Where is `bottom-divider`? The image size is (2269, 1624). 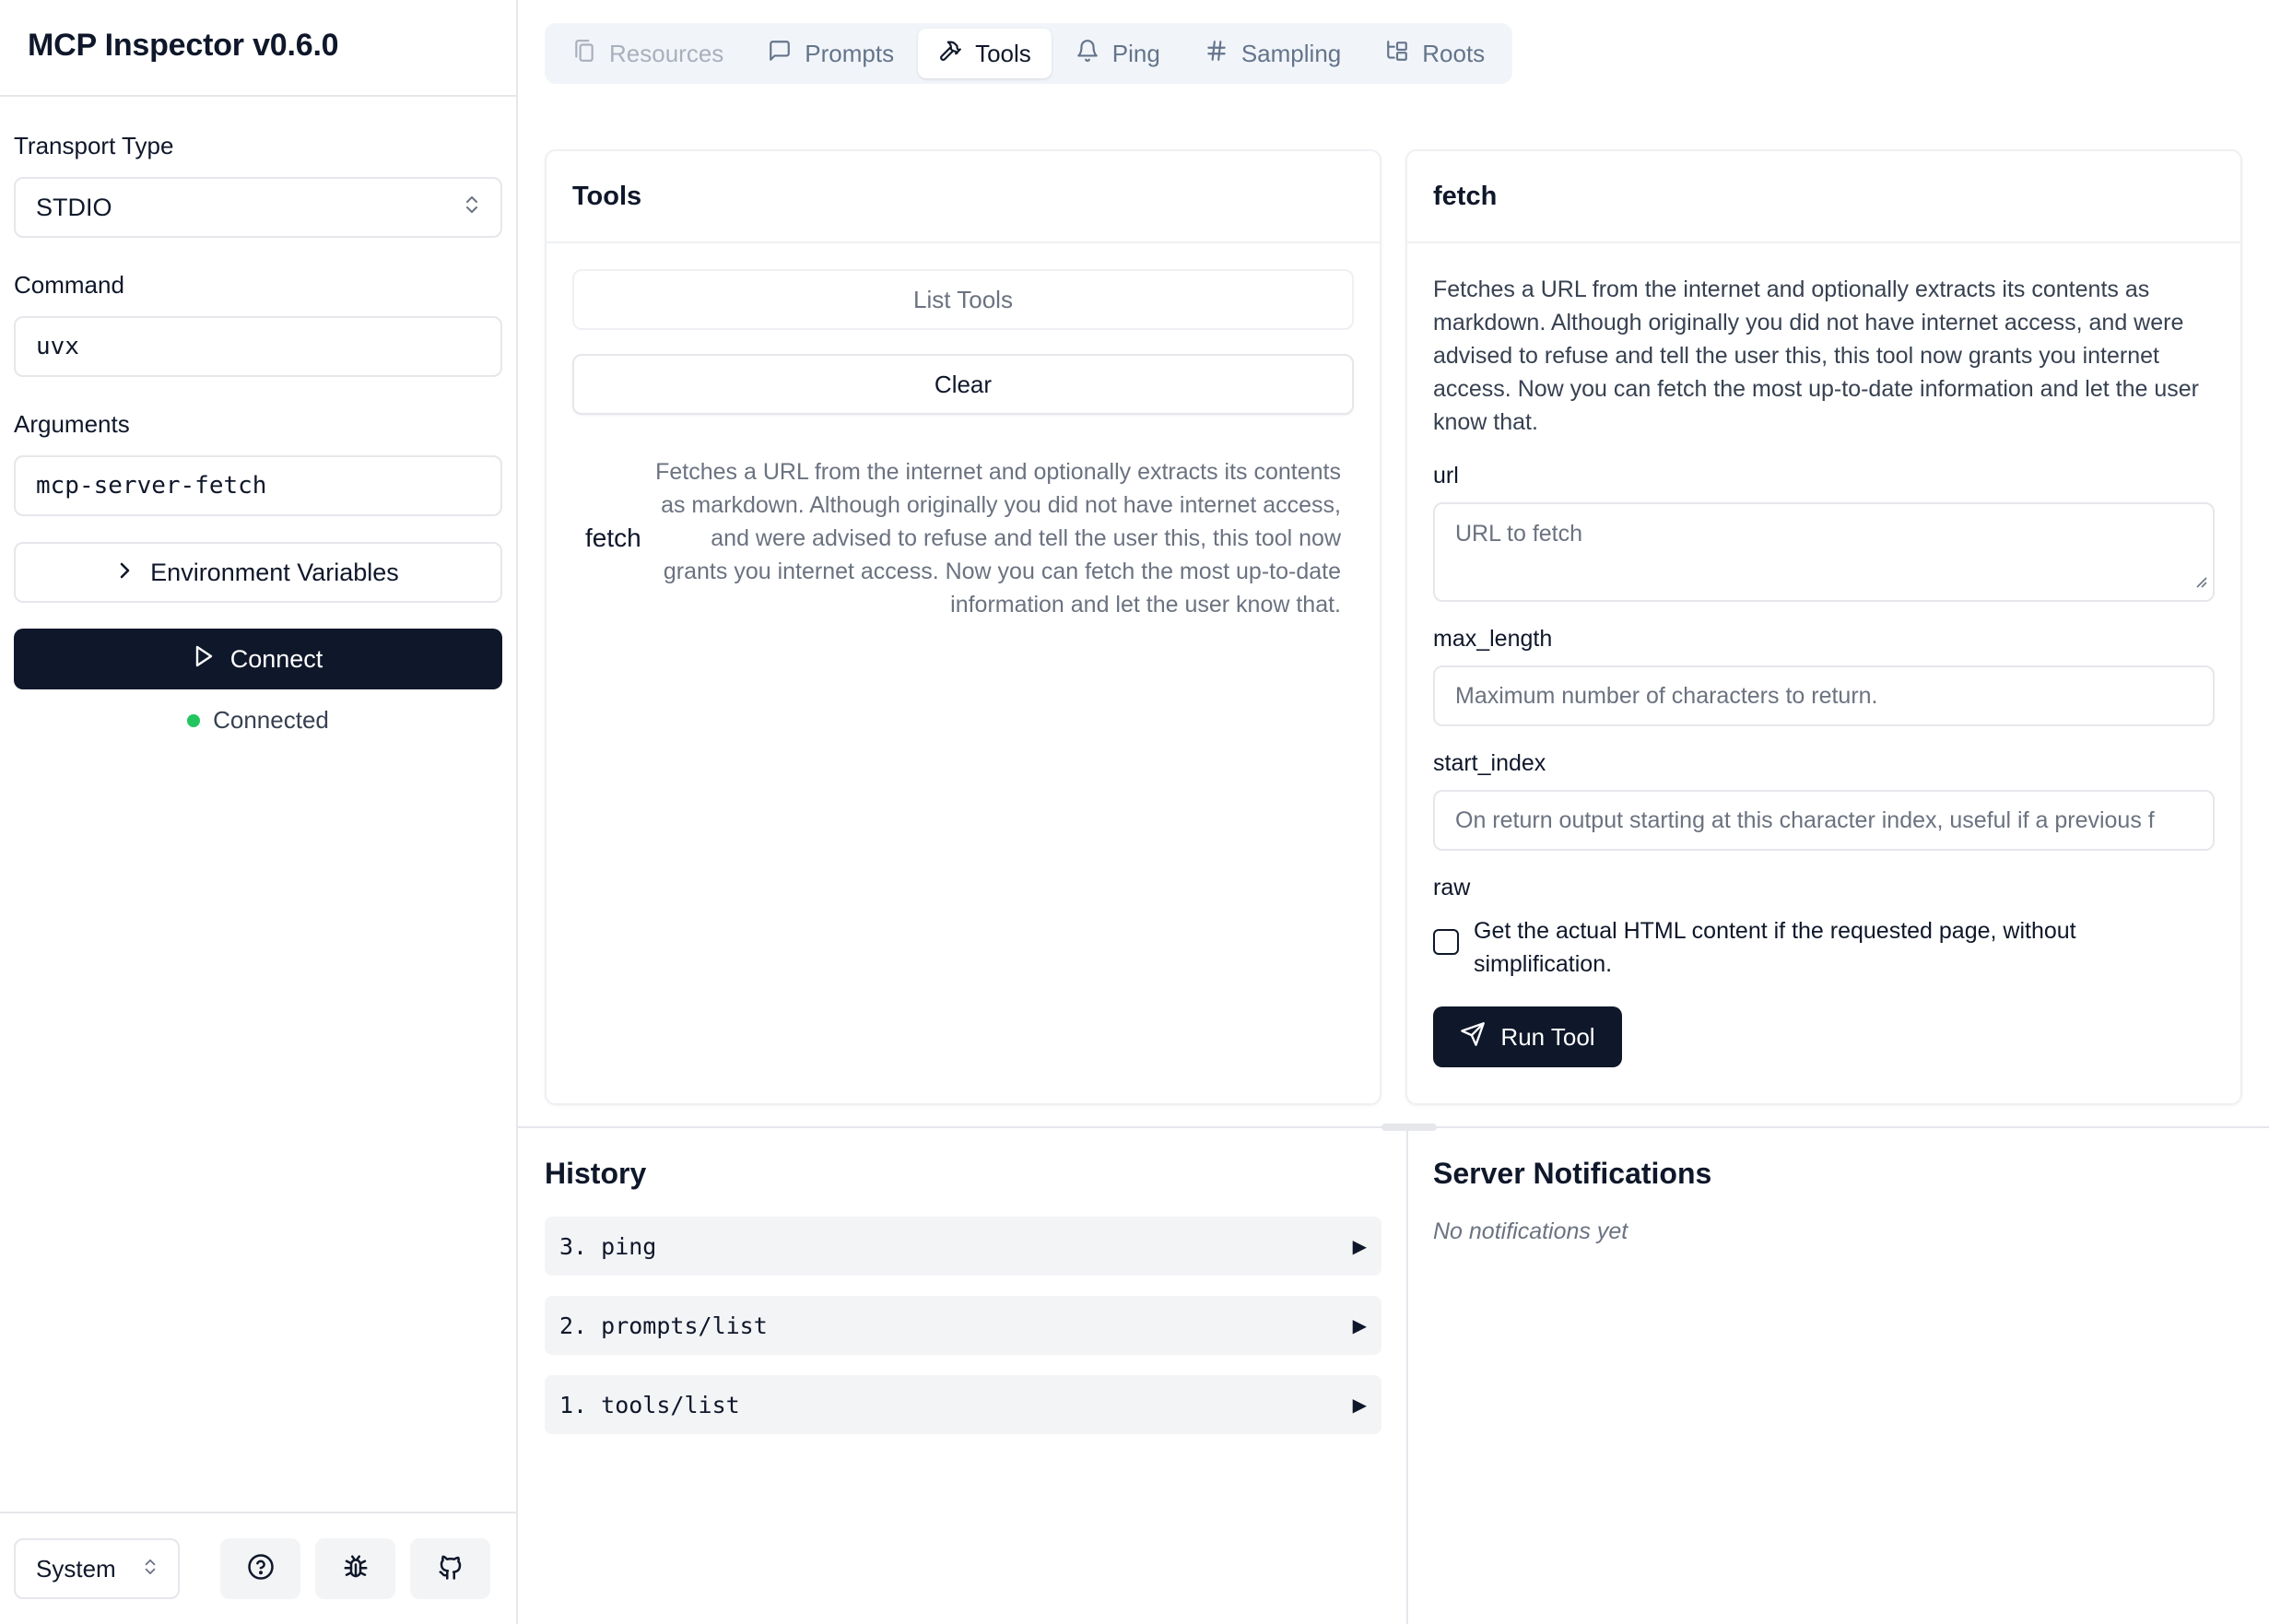
bottom-divider is located at coordinates (1407, 1376).